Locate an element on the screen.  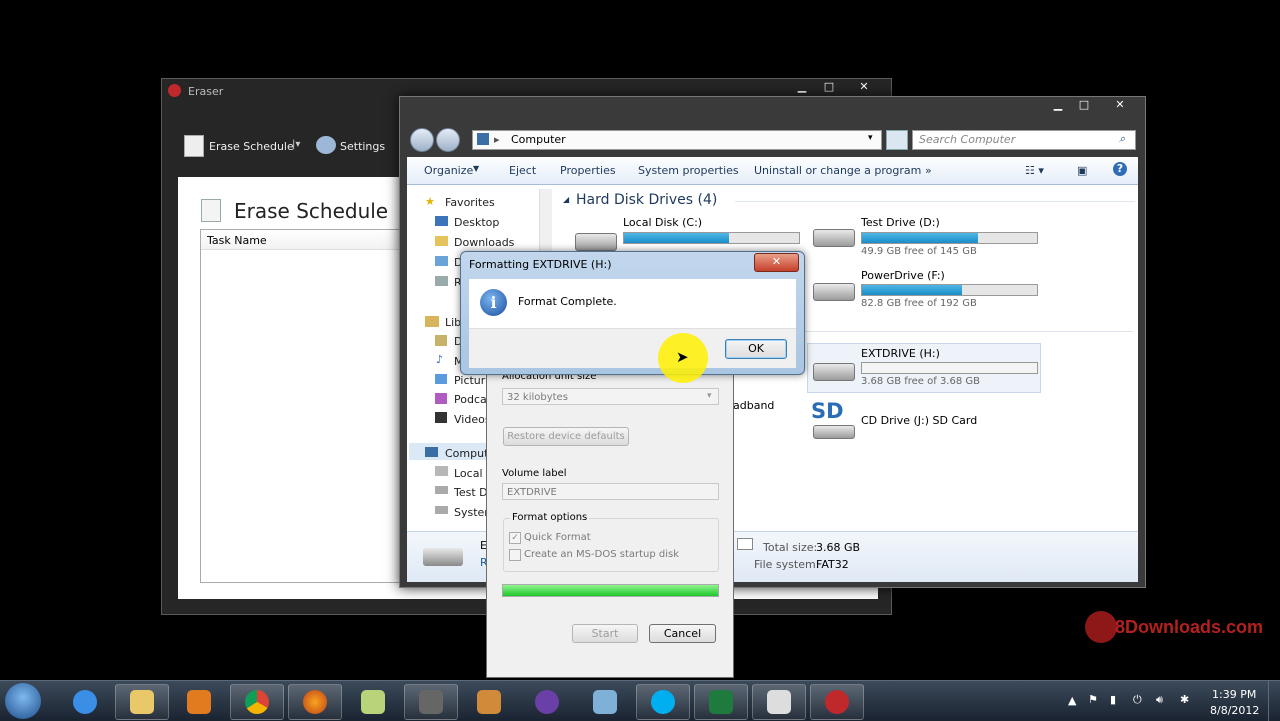
format-options-label: Format options is located at coordinates (550, 517).